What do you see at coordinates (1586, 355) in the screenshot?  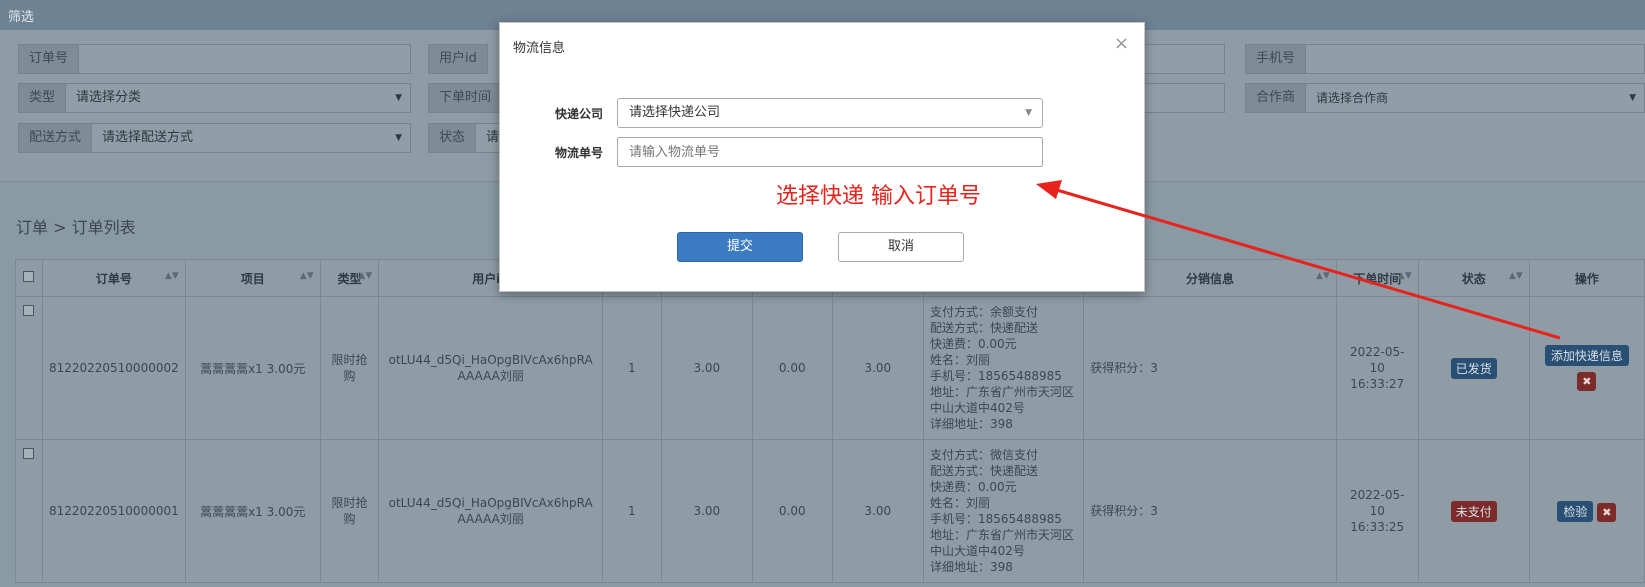 I see `add-tracking-button: 添加快递信息` at bounding box center [1586, 355].